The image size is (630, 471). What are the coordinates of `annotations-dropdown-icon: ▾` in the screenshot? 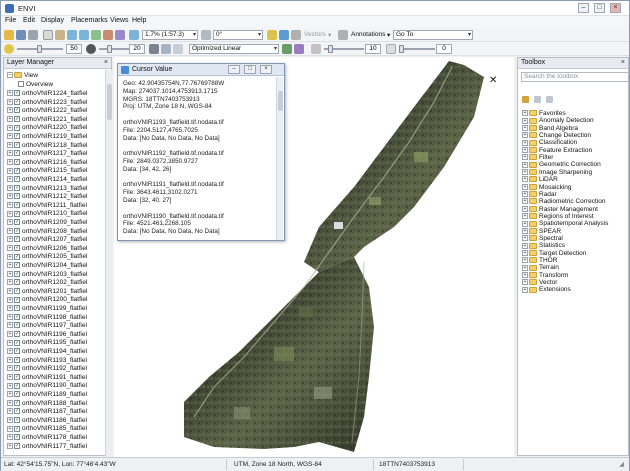 It's located at (388, 35).